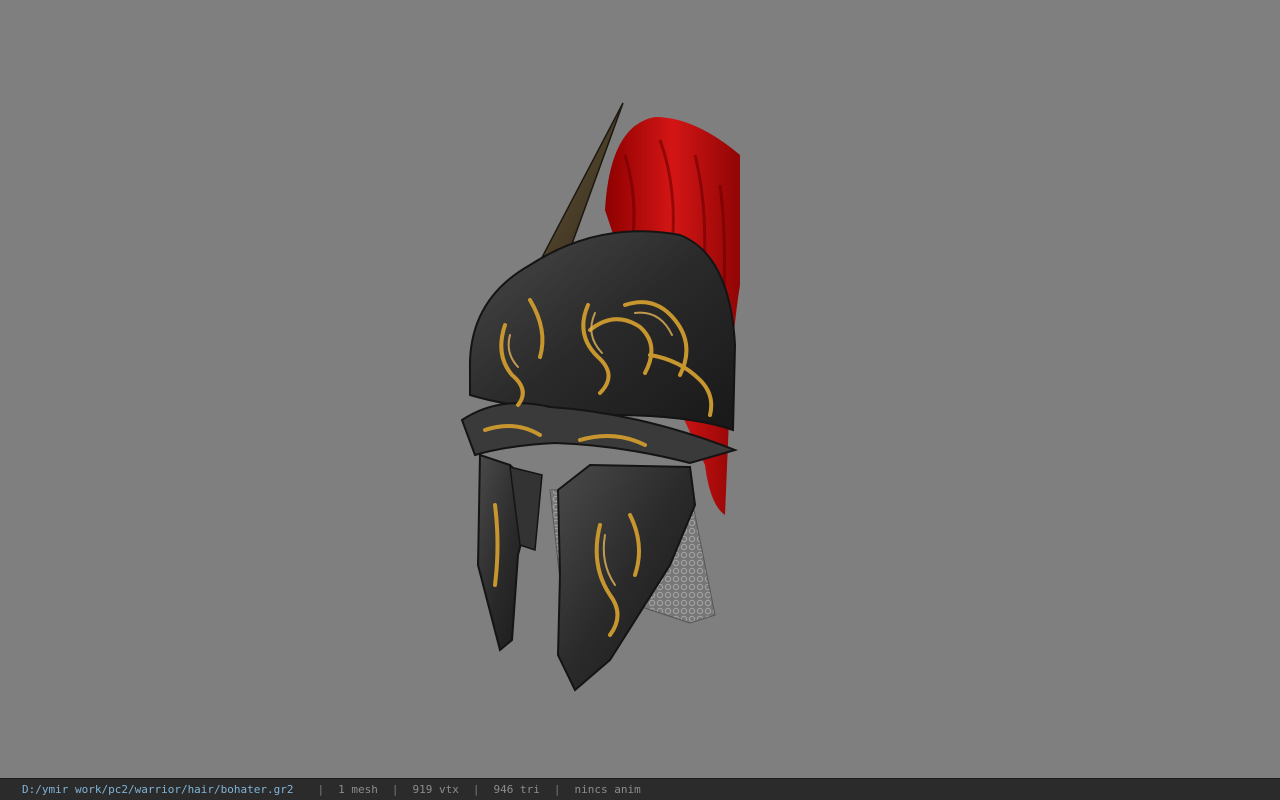 This screenshot has width=1280, height=800. I want to click on vertex-count: 919 vtx, so click(435, 789).